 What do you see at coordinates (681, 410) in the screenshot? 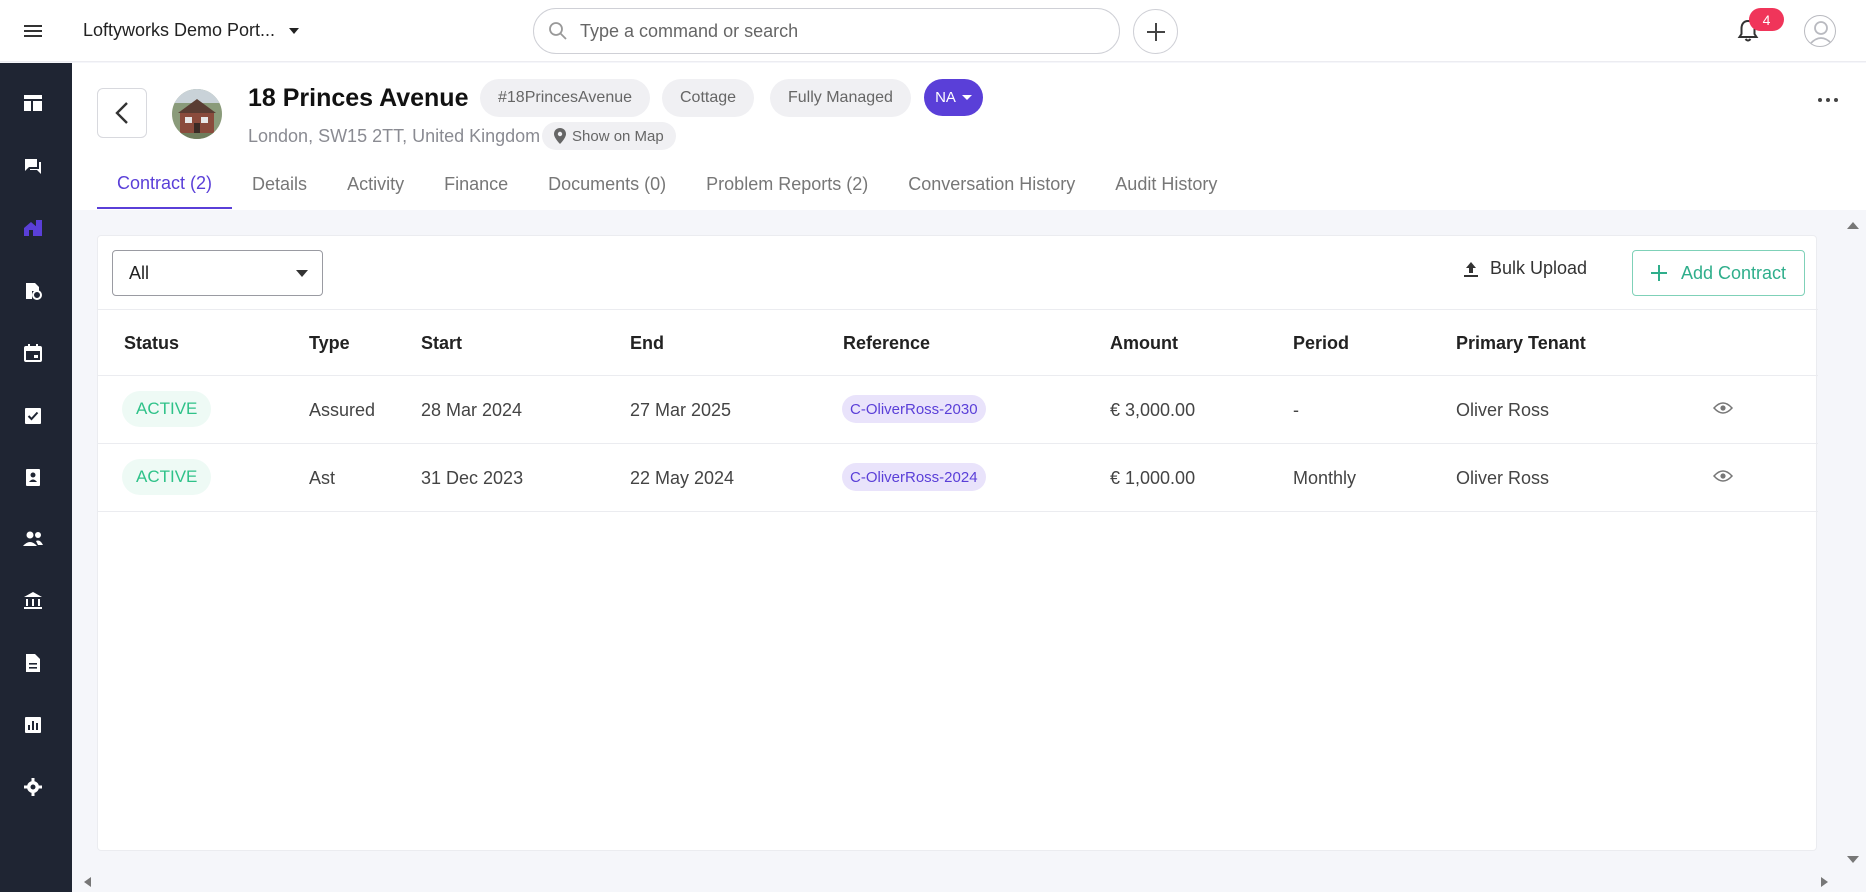
I see `contract-end: 27 Mar 2025` at bounding box center [681, 410].